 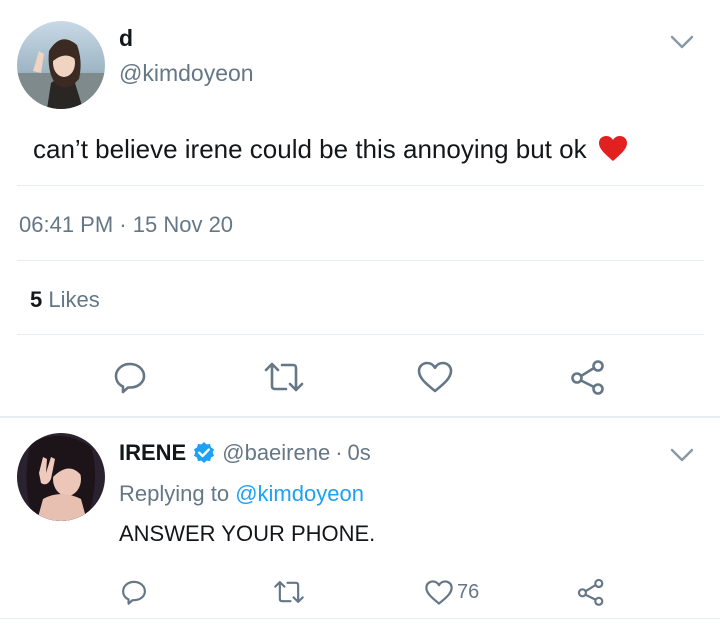 What do you see at coordinates (204, 453) in the screenshot?
I see `verified-badge-icon` at bounding box center [204, 453].